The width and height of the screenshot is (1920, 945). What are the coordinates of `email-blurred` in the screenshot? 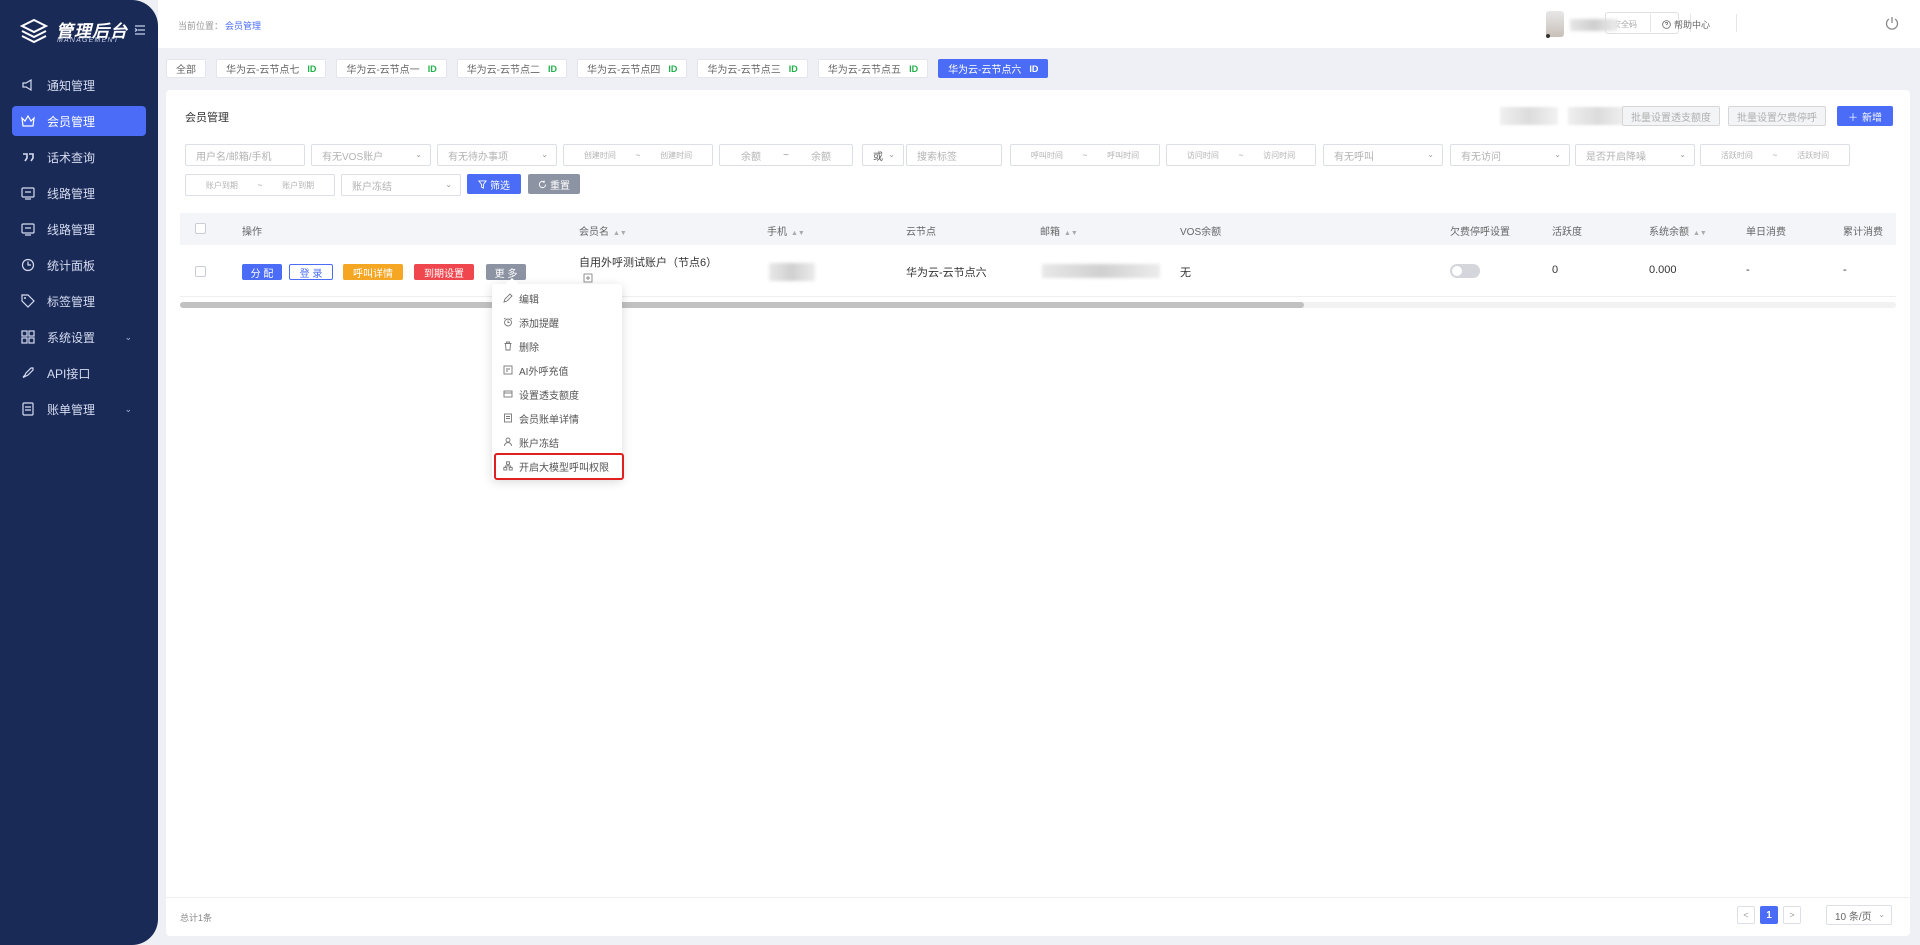 It's located at (1101, 271).